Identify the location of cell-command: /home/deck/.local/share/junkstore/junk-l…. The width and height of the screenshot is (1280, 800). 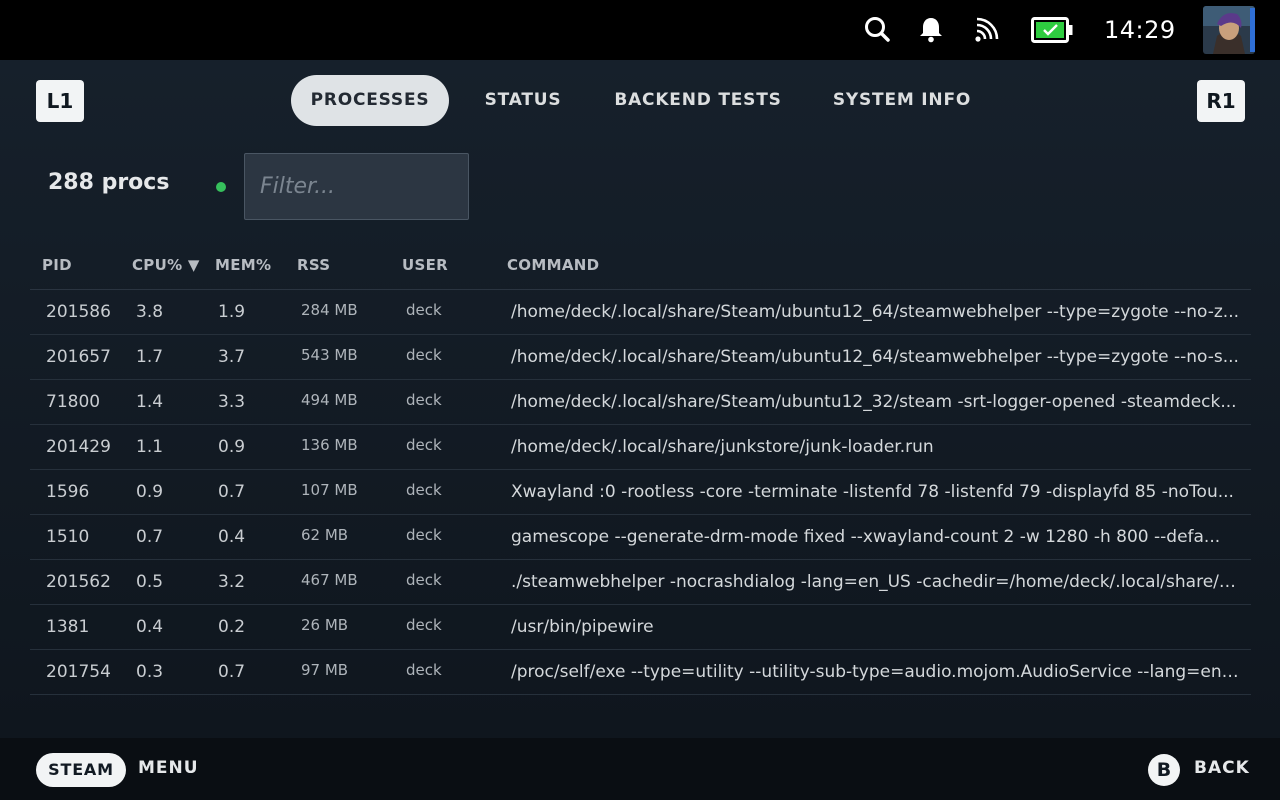
(722, 447).